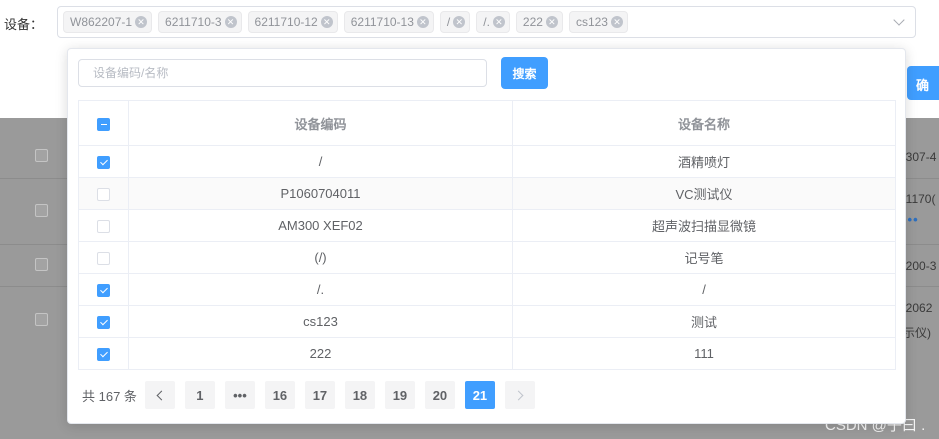 Image resolution: width=939 pixels, height=439 pixels. I want to click on selected-tag: 6211710-3 ✕, so click(200, 22).